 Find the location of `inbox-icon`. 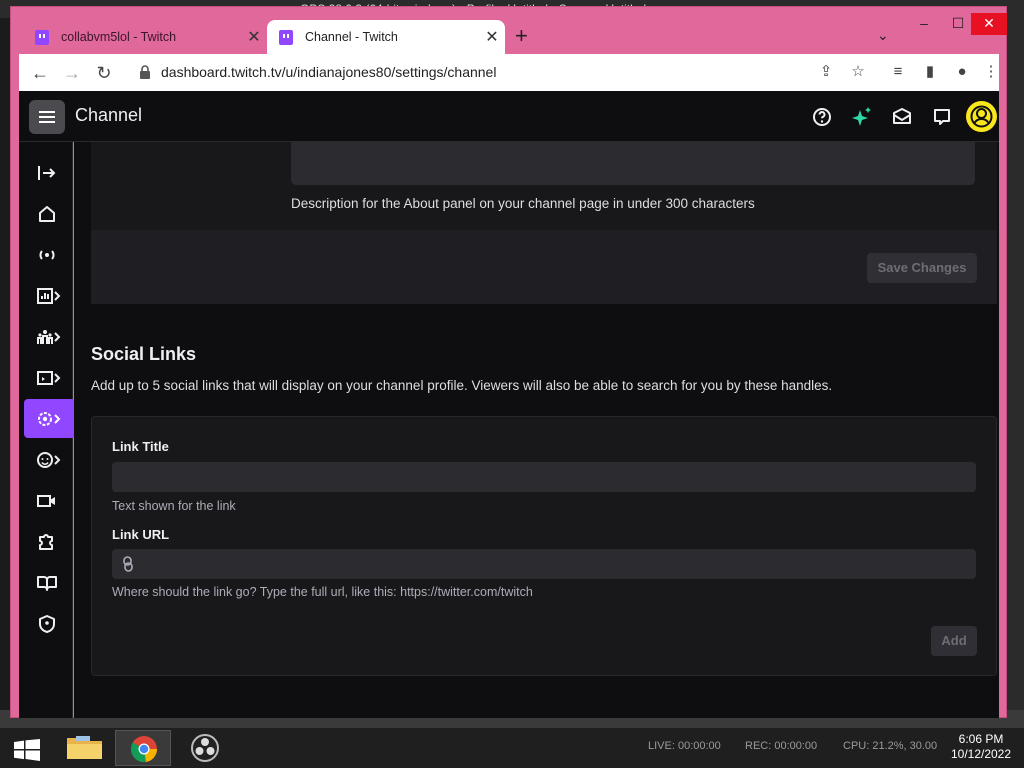

inbox-icon is located at coordinates (902, 117).